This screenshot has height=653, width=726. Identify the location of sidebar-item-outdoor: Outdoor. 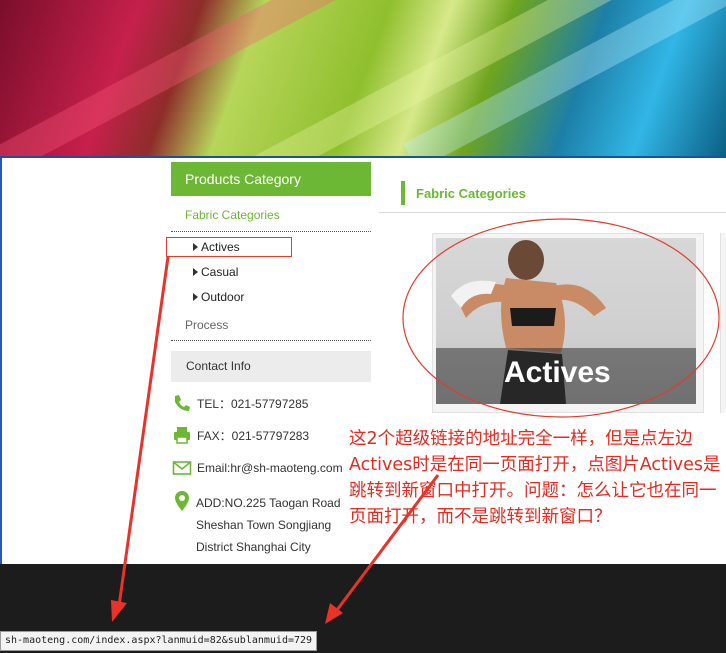
(218, 297).